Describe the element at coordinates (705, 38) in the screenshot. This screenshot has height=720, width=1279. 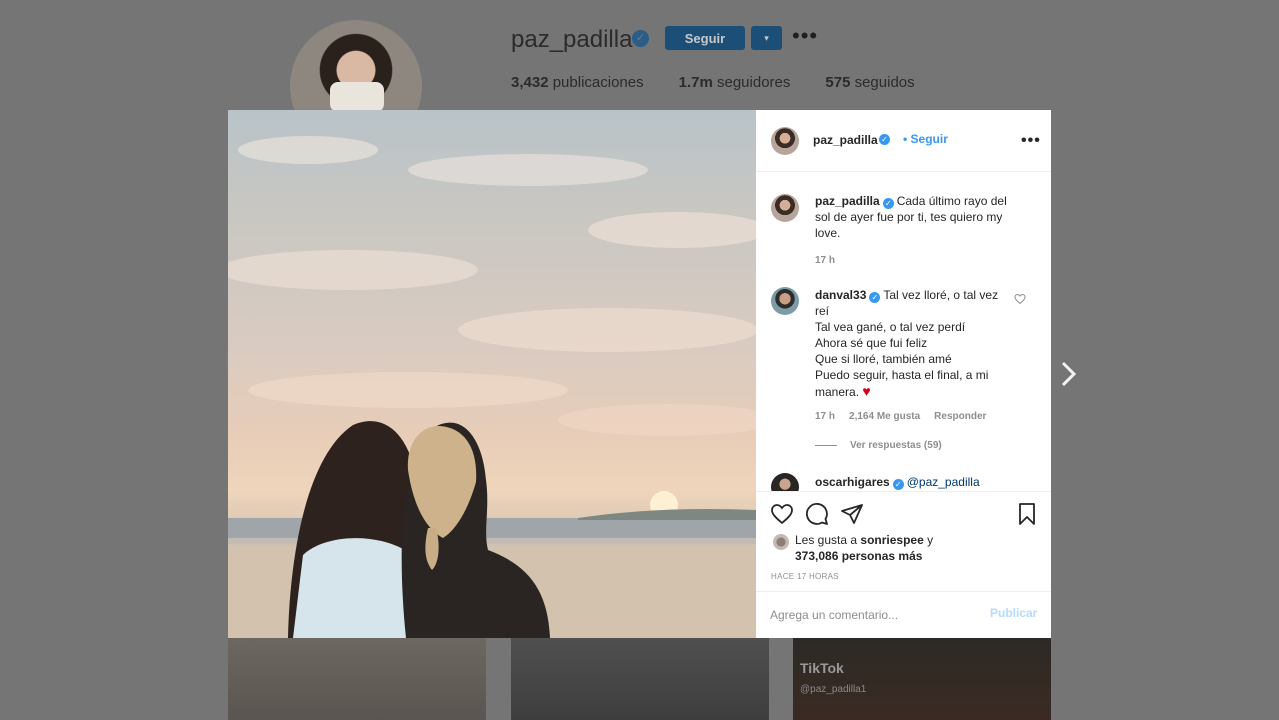
I see `follow-button: Seguir` at that location.